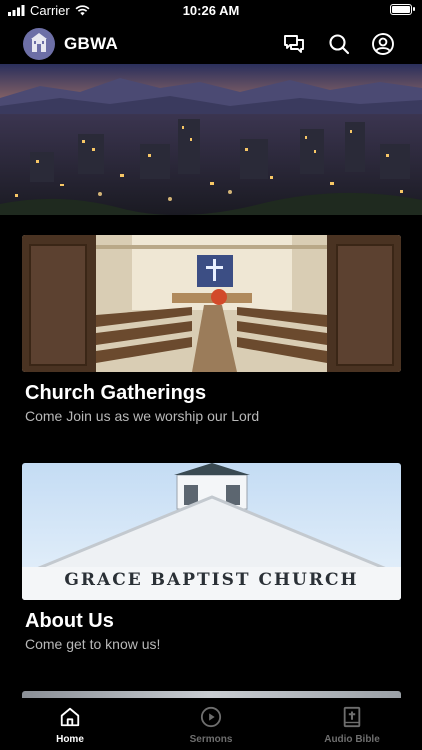  I want to click on status-time: 10:26 AM, so click(211, 10).